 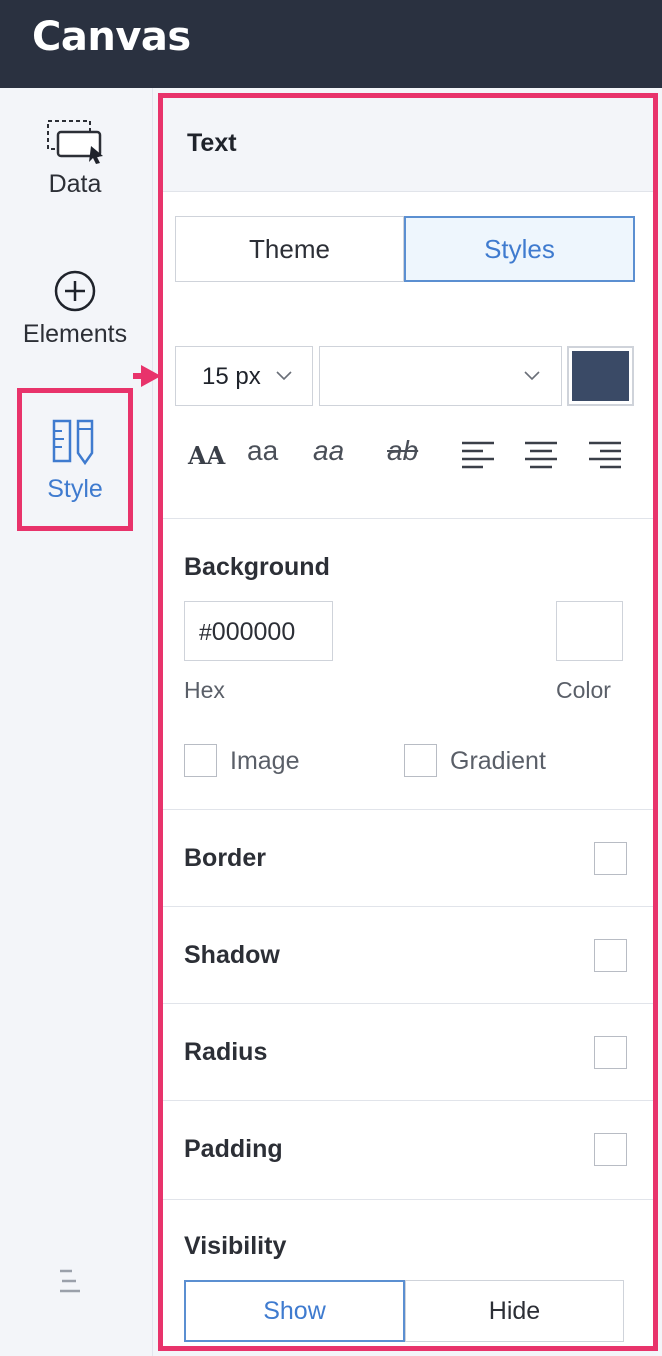 What do you see at coordinates (232, 955) in the screenshot?
I see `shadow-title: Shadow` at bounding box center [232, 955].